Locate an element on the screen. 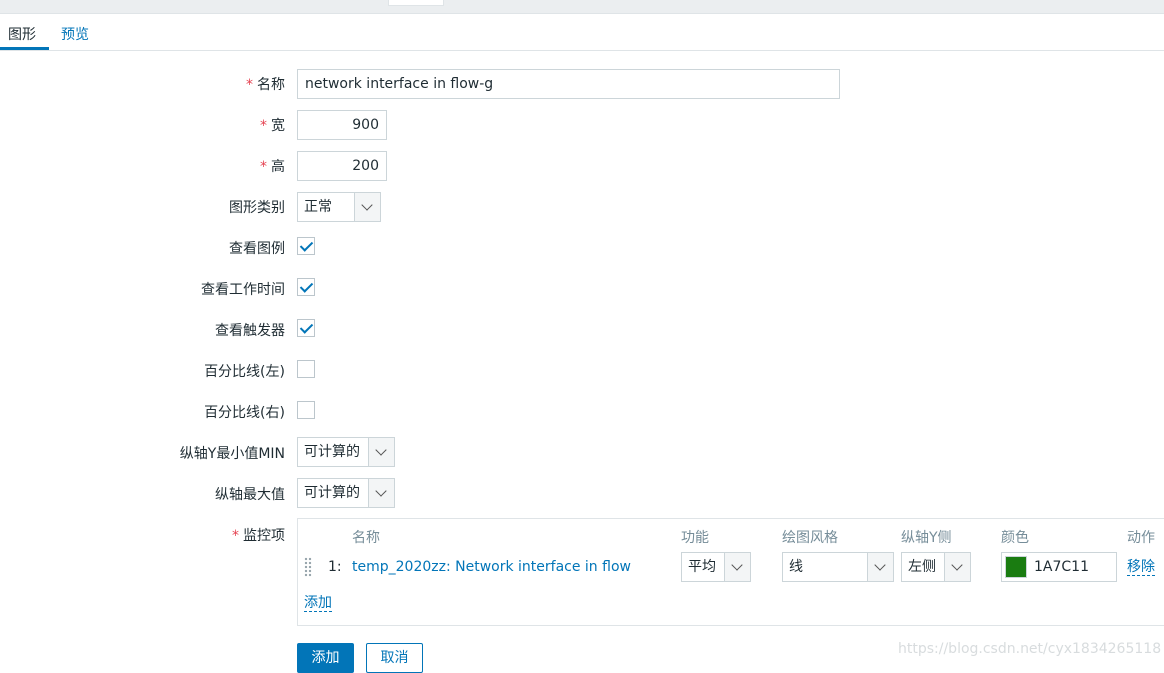 This screenshot has height=673, width=1164. items-header-y-axis: 纵轴Y侧 is located at coordinates (926, 538).